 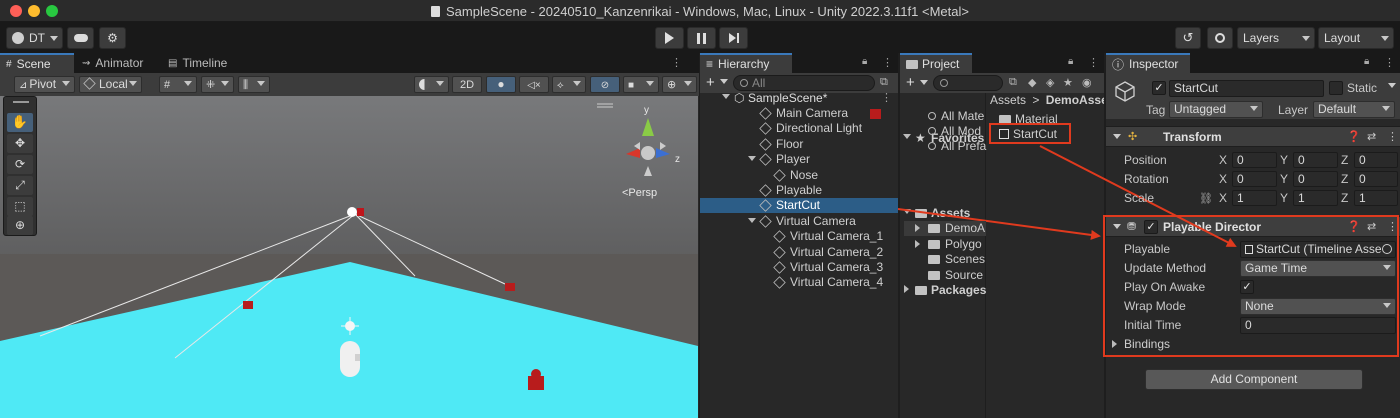 I want to click on asset-folder-item: Polygo, so click(x=945, y=244).